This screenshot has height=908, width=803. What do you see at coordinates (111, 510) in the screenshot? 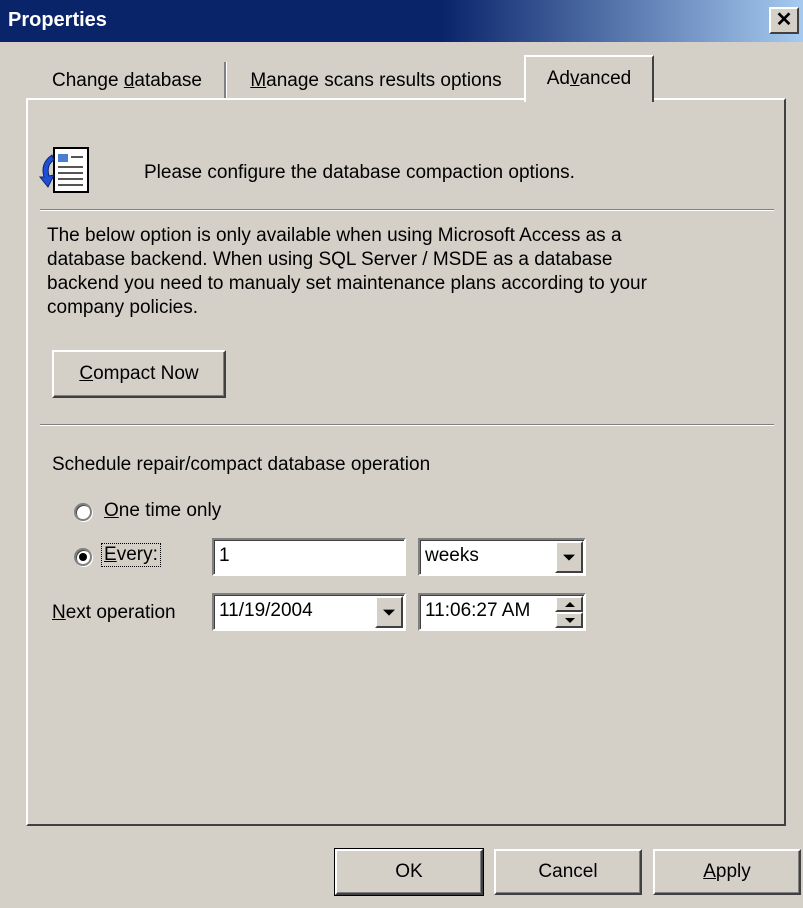
I see `radio-accelerator: O` at bounding box center [111, 510].